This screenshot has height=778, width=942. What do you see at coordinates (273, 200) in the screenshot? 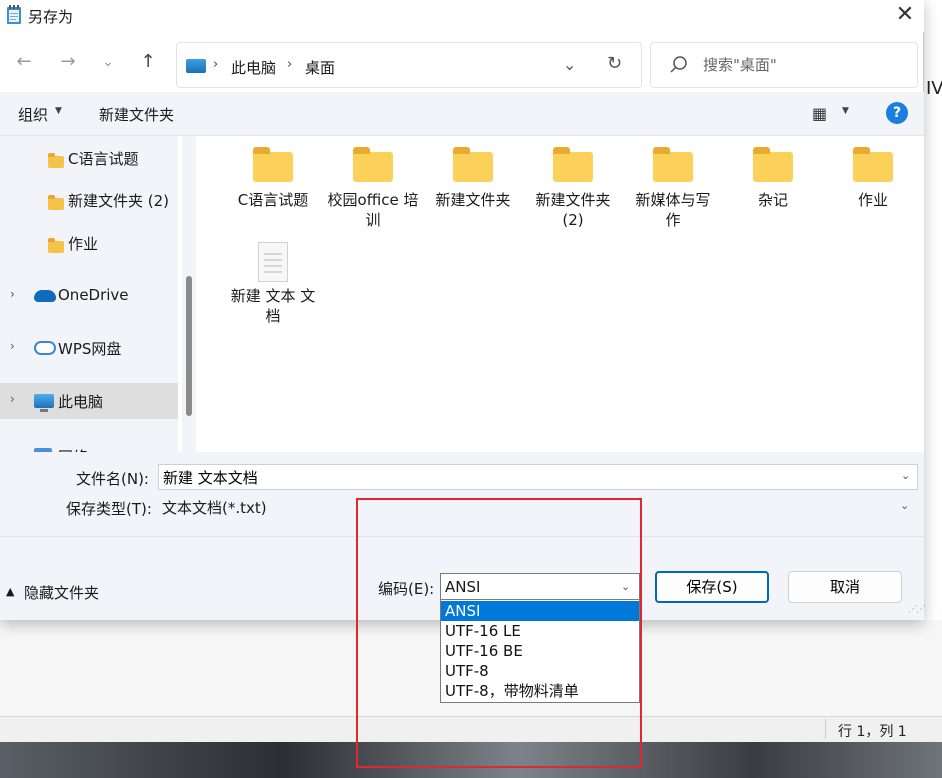
I see `file-label: C语言试题` at bounding box center [273, 200].